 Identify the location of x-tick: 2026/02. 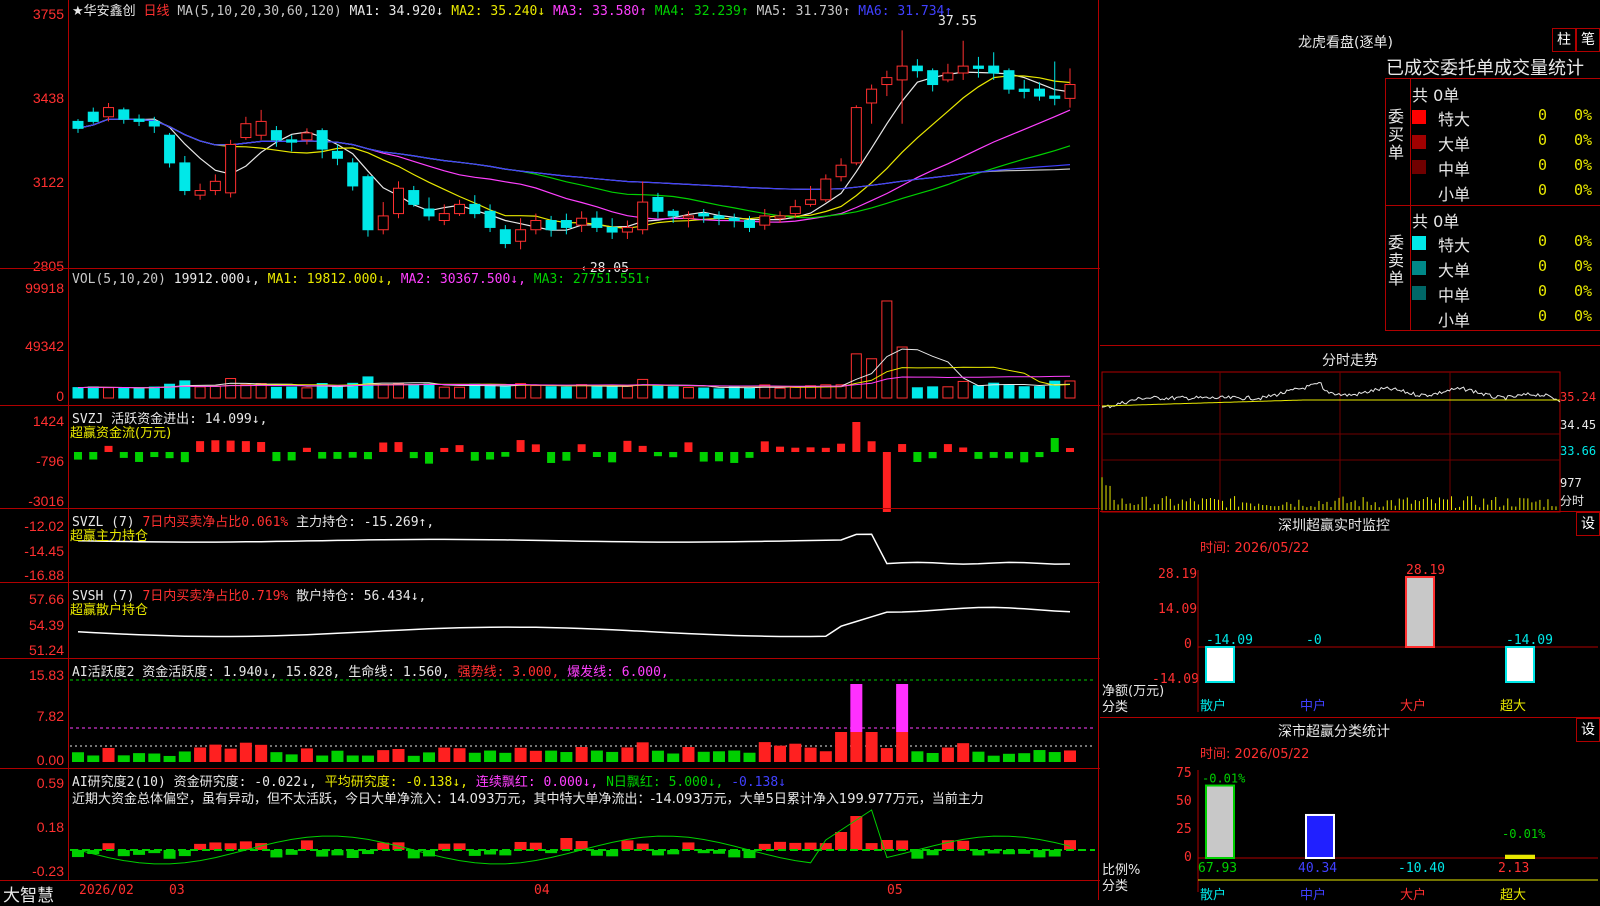
(106, 890).